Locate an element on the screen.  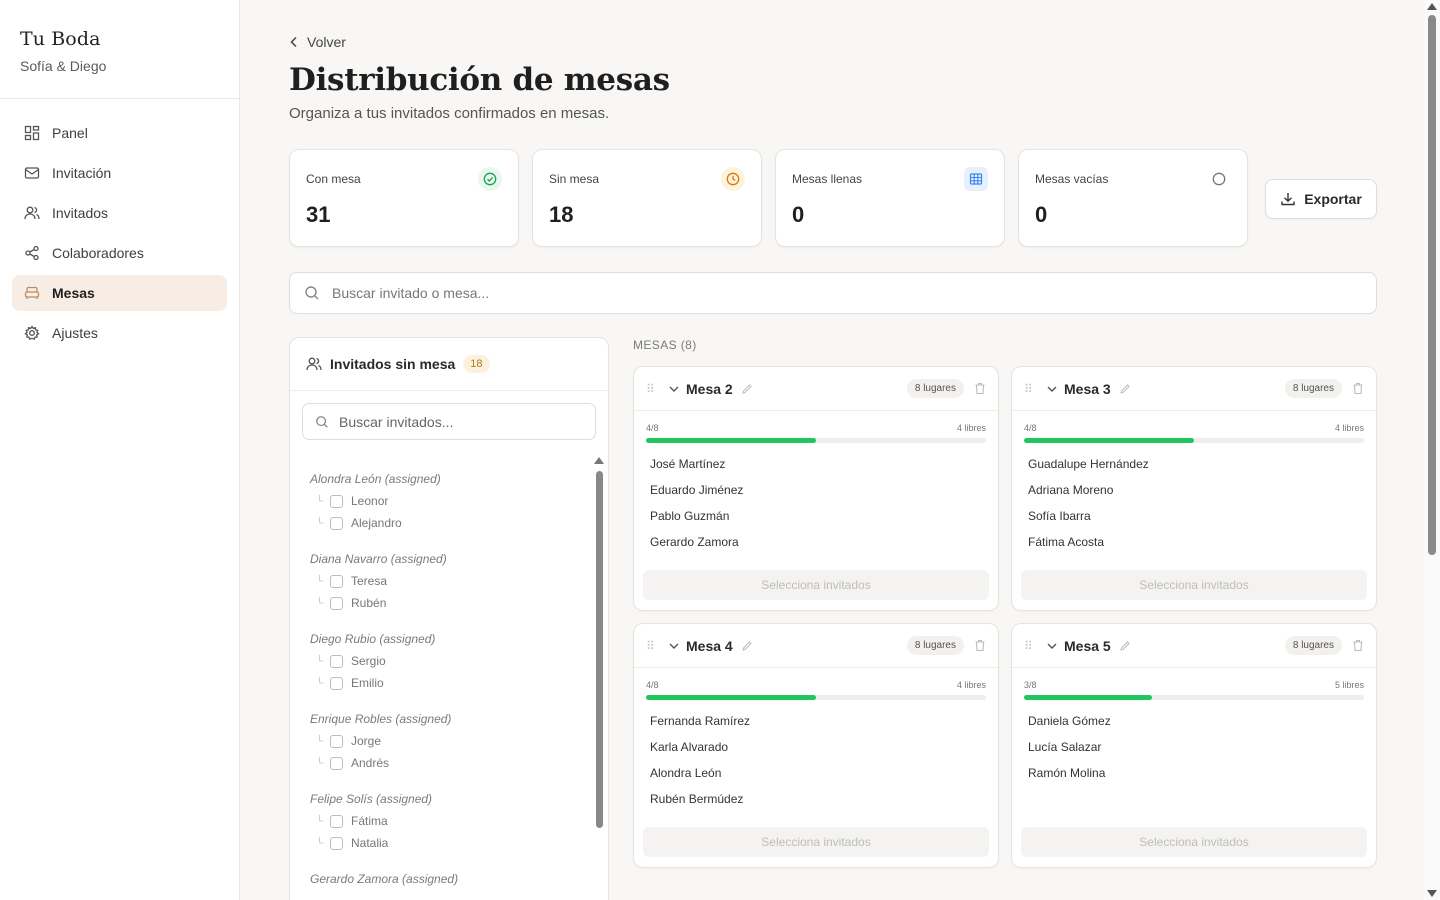
stat-value: 31 is located at coordinates (318, 214).